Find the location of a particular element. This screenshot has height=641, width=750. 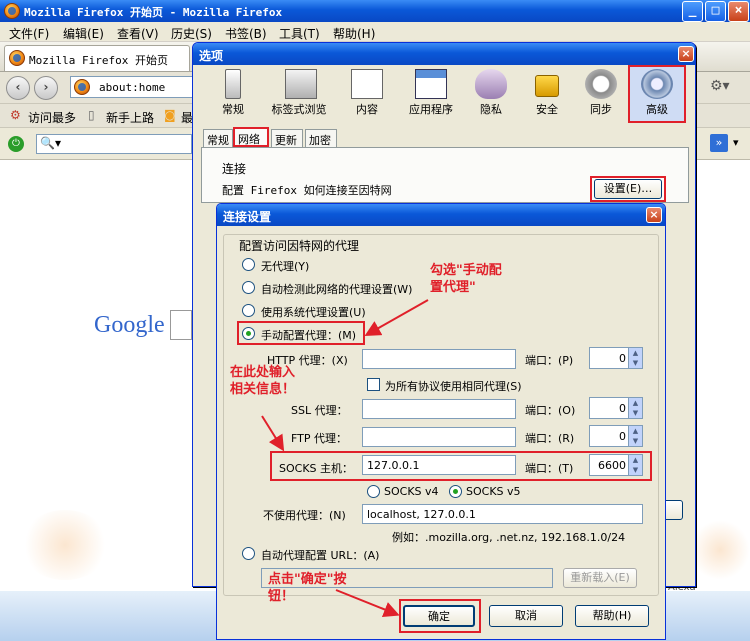

arrow-to-manual is located at coordinates (396, 317).